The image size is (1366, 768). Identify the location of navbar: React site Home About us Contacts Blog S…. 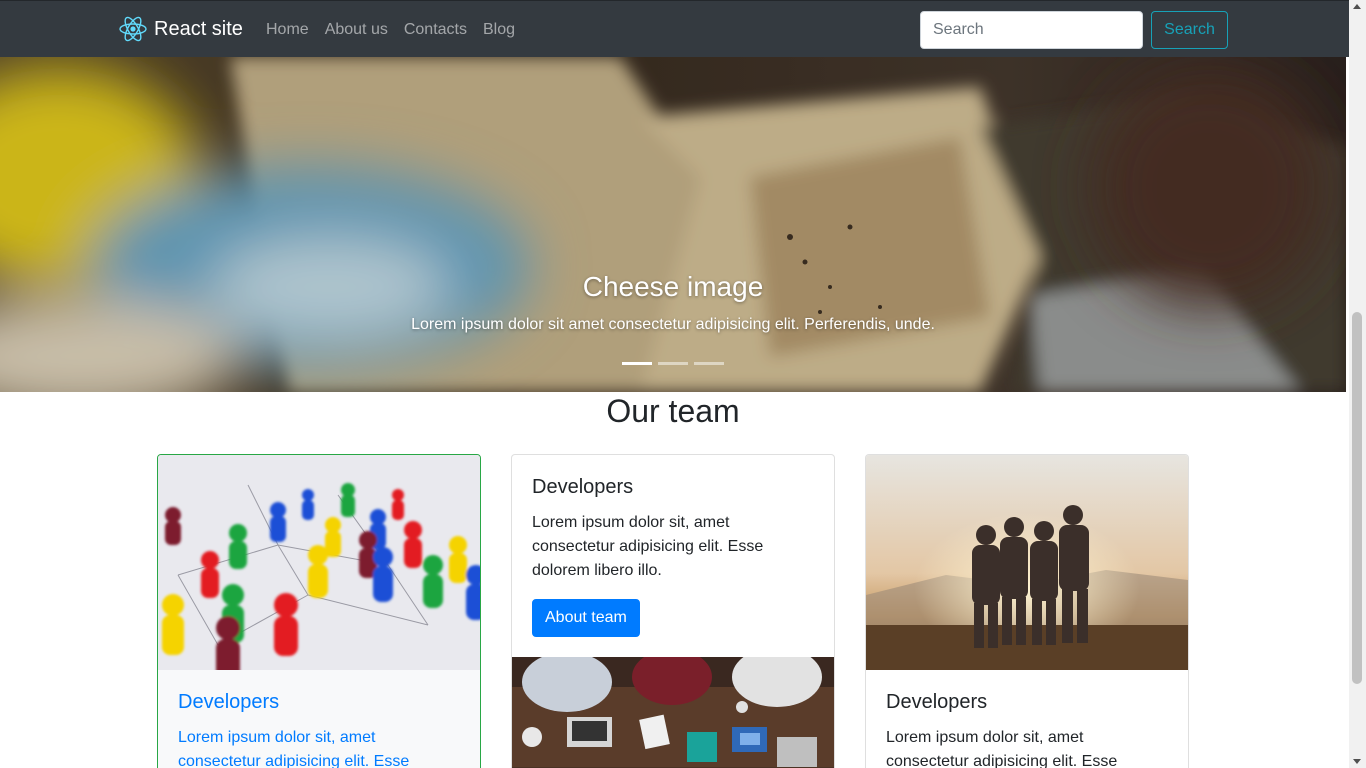
(674, 28).